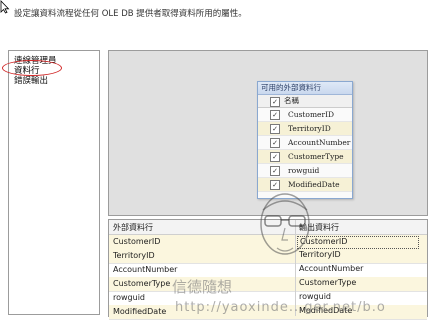  I want to click on output-cell: CustomerID, so click(358, 242).